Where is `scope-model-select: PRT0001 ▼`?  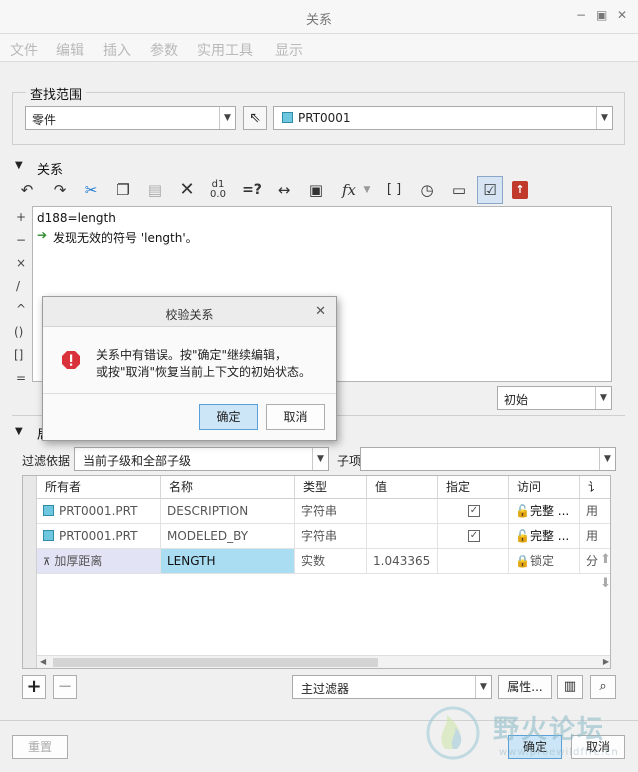 scope-model-select: PRT0001 ▼ is located at coordinates (443, 118).